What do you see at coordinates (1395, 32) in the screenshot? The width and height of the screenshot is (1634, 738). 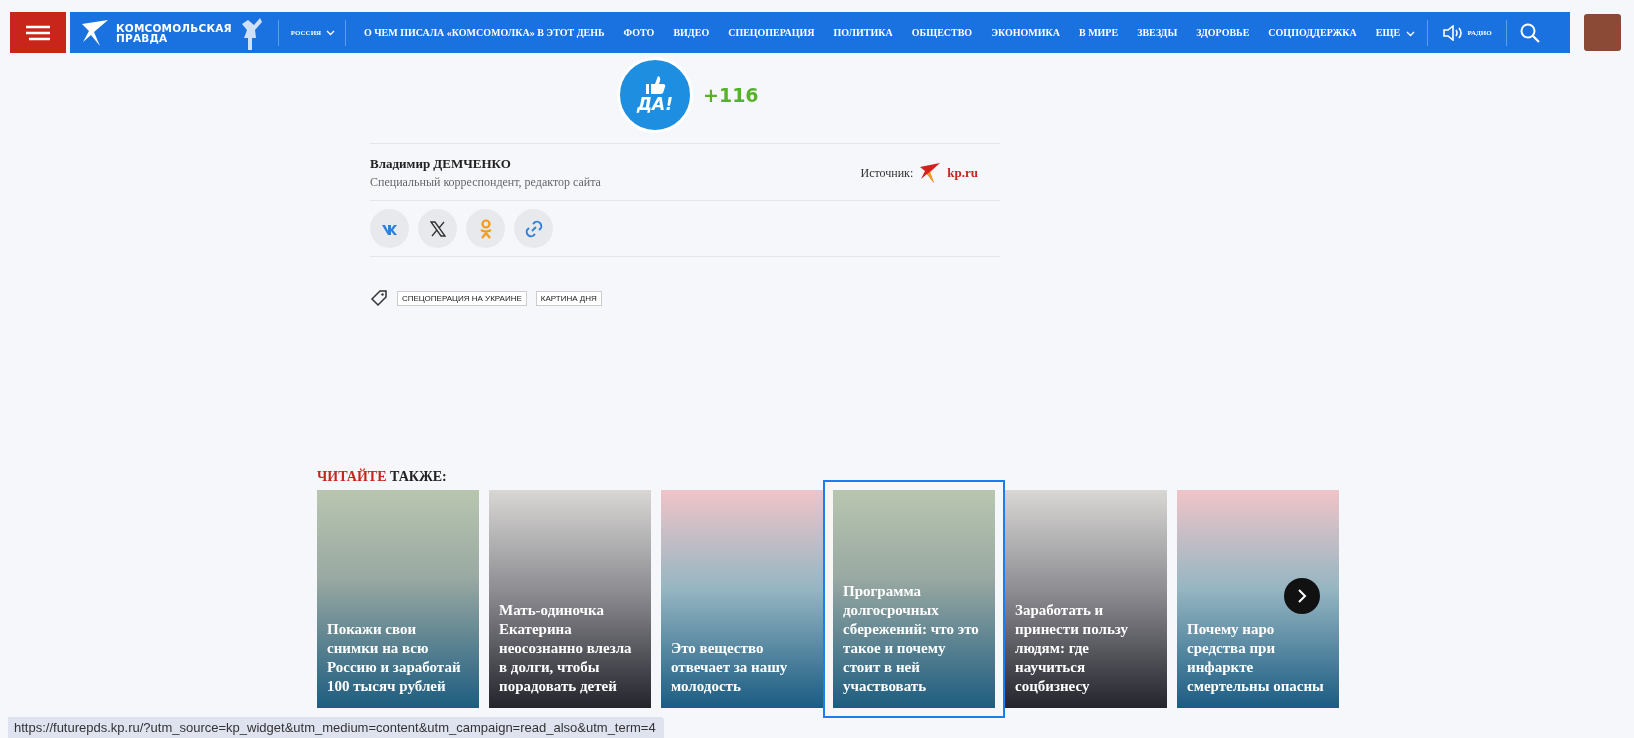 I see `more-dropdown: ЕЩЕ` at bounding box center [1395, 32].